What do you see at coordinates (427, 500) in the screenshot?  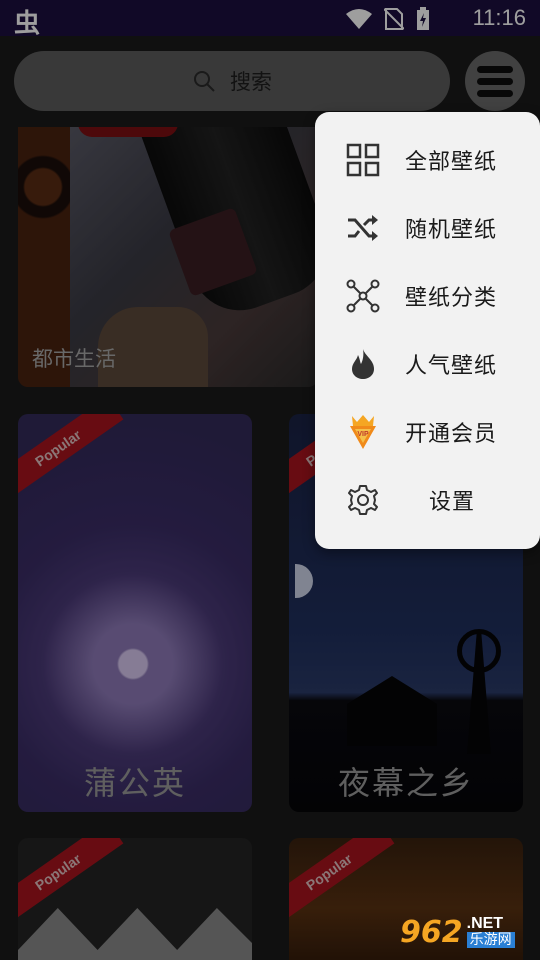 I see `menu-item-settings: 设置` at bounding box center [427, 500].